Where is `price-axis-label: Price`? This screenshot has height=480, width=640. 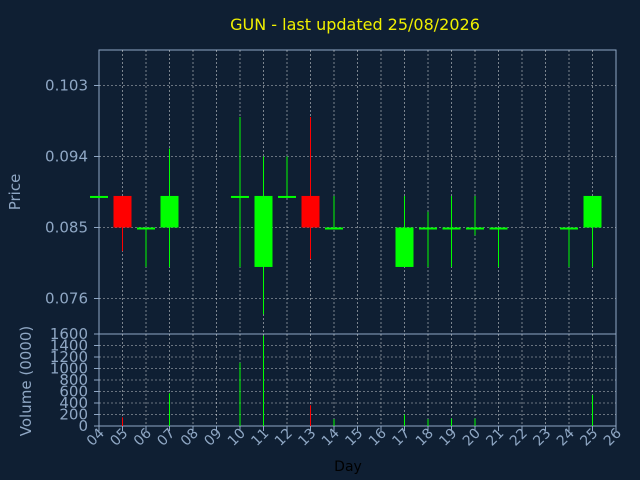
price-axis-label: Price is located at coordinates (15, 192).